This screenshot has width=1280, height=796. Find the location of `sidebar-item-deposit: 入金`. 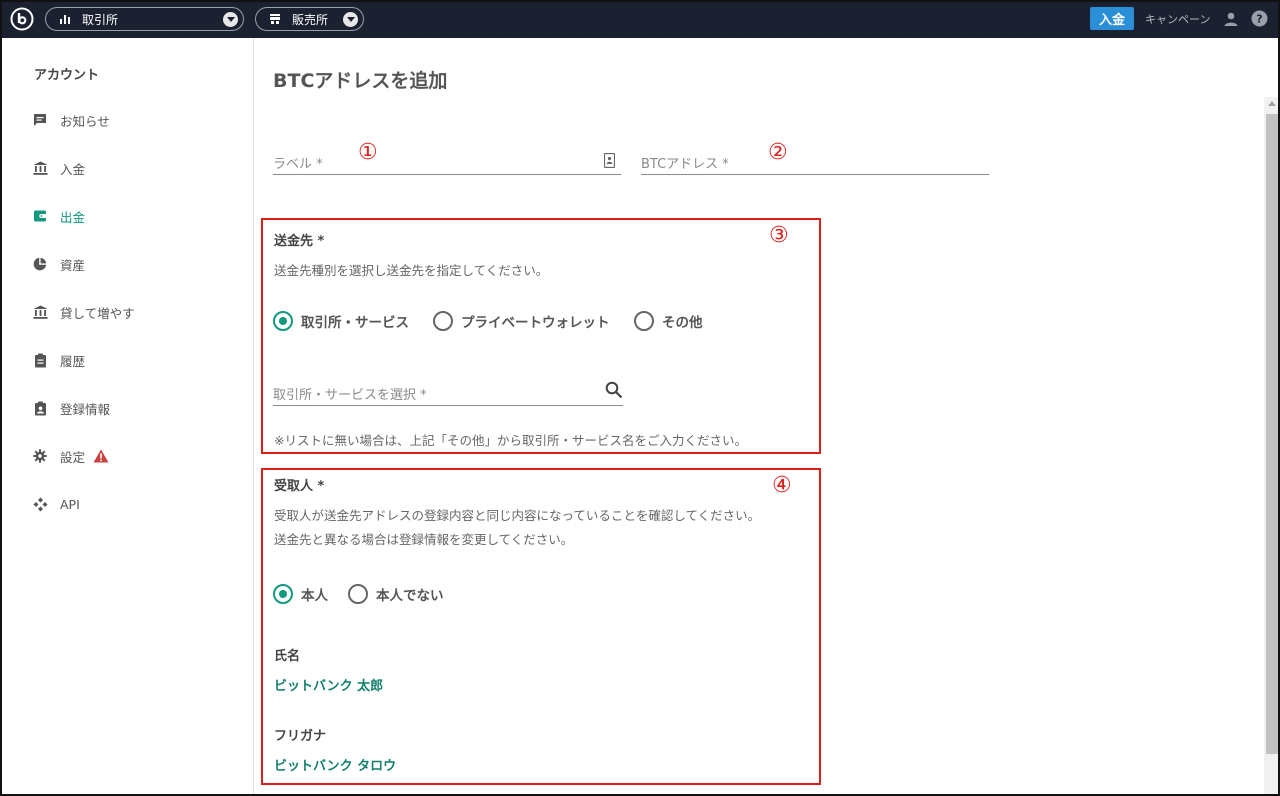

sidebar-item-deposit: 入金 is located at coordinates (58, 168).